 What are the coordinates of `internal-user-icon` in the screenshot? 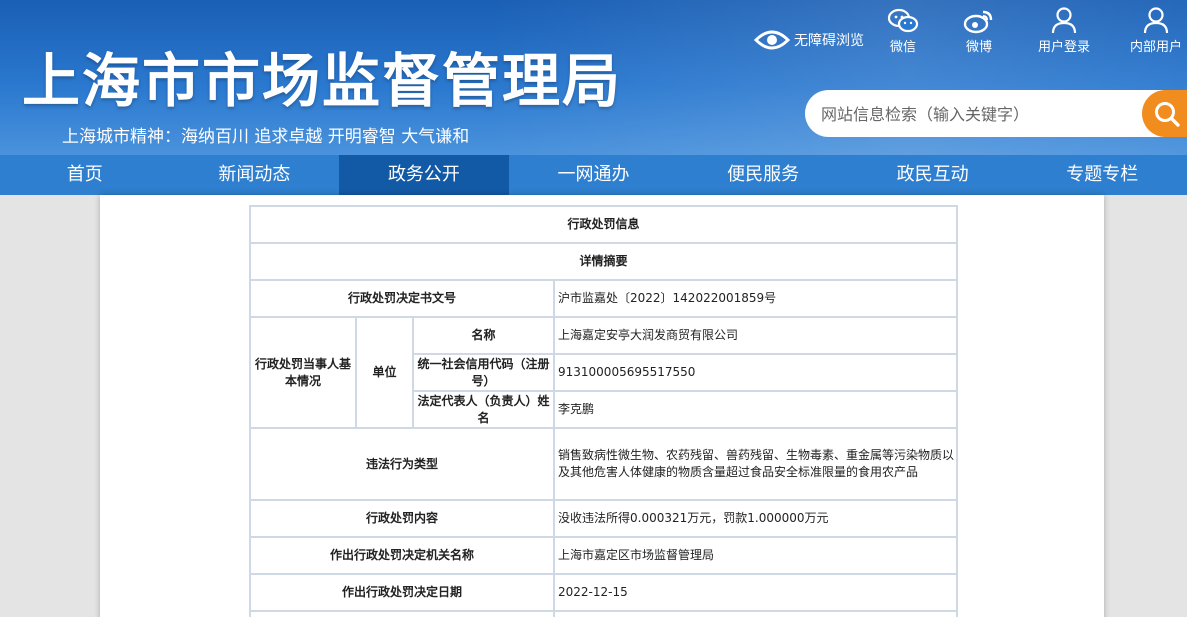 It's located at (1156, 20).